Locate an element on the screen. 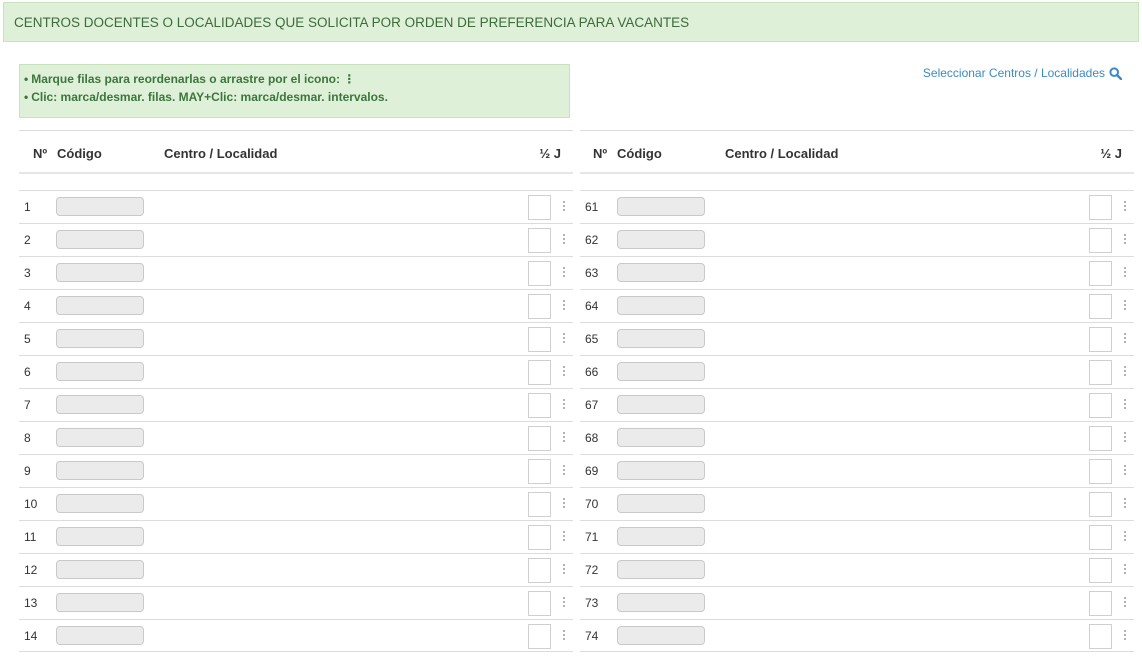  table-row: 62 is located at coordinates (857, 239).